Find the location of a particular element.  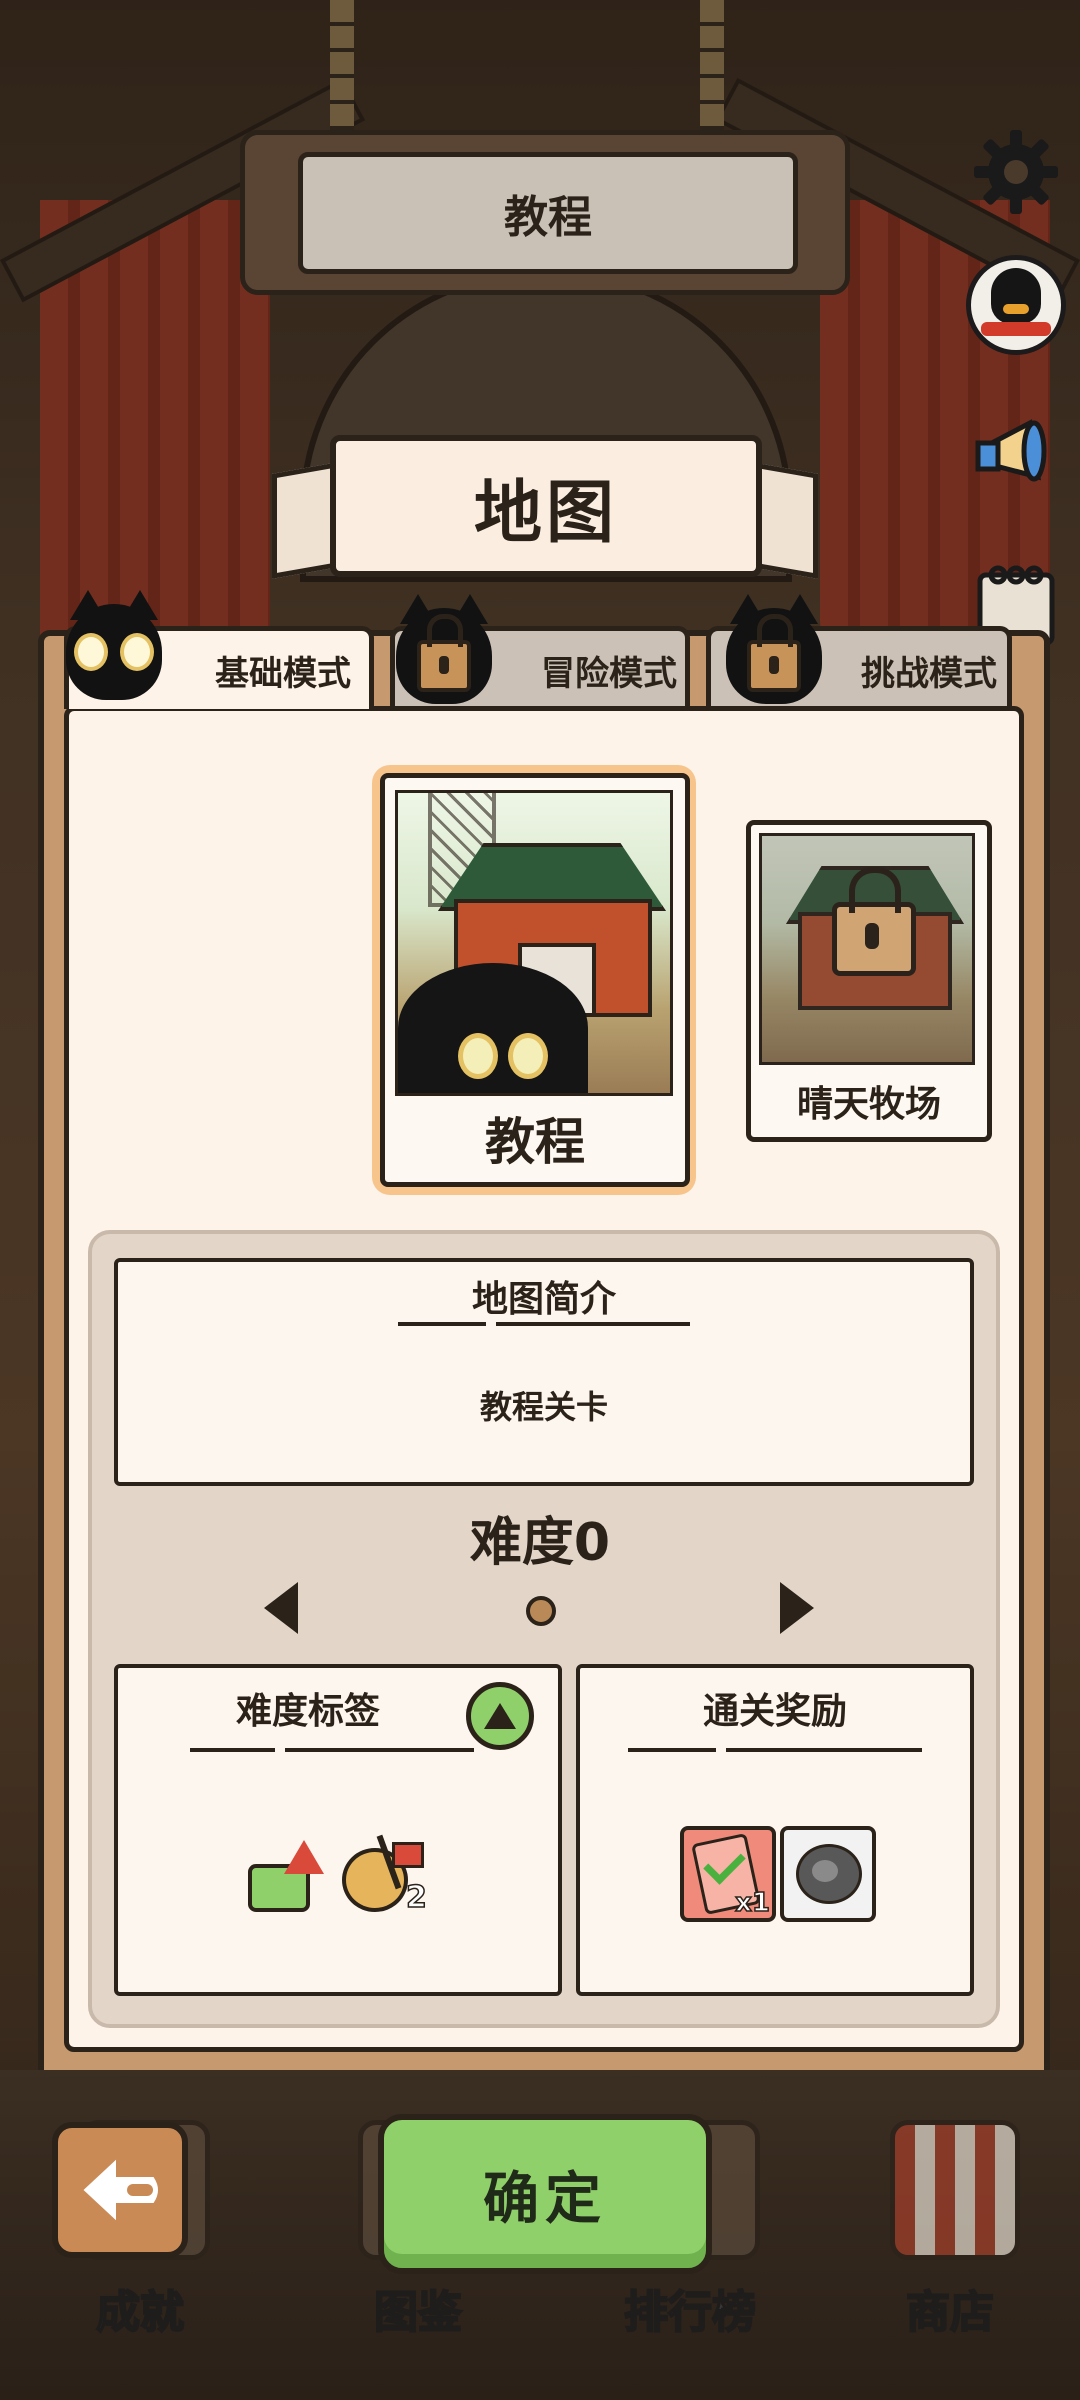

rewards-box: 通关奖励 x1 is located at coordinates (775, 1830).